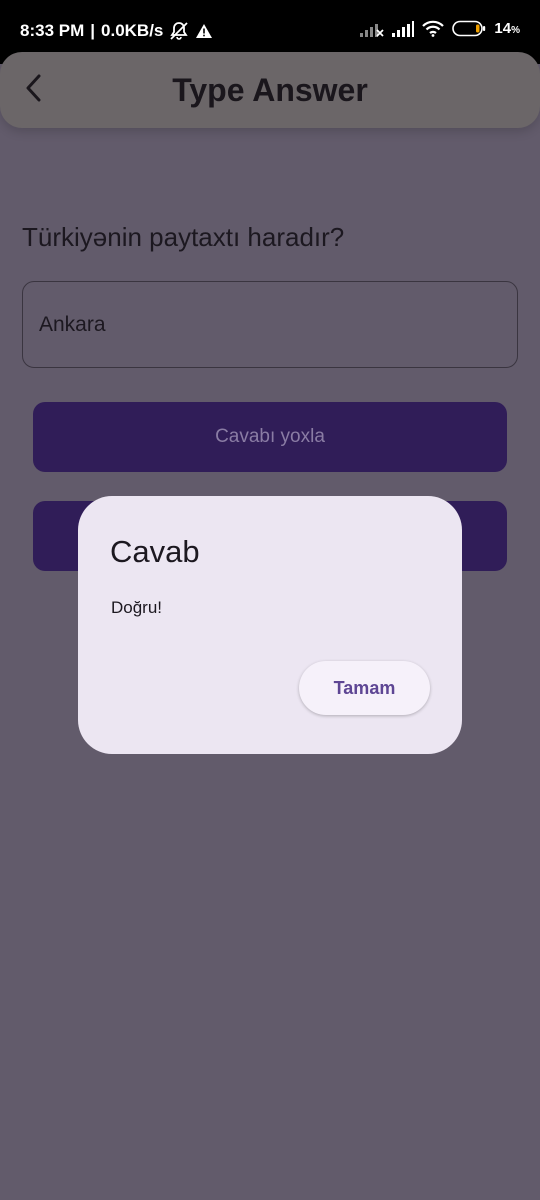 The width and height of the screenshot is (540, 1200). Describe the element at coordinates (403, 28) in the screenshot. I see `signal-icon` at that location.